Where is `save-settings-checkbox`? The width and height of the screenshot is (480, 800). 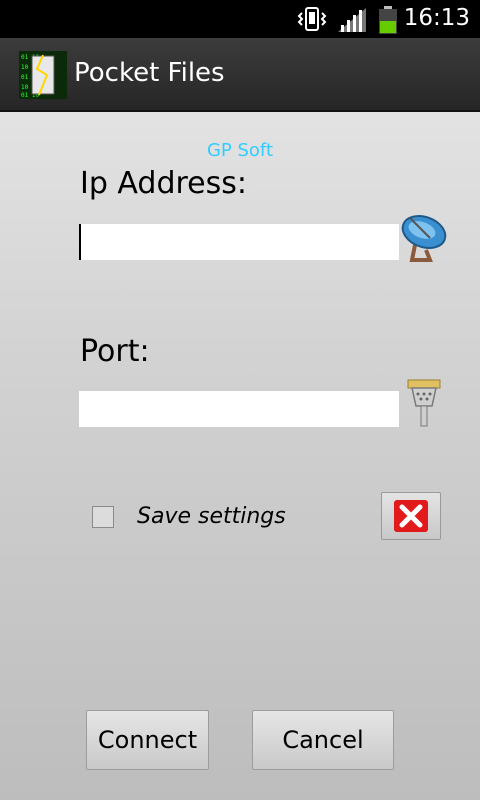
save-settings-checkbox is located at coordinates (103, 517).